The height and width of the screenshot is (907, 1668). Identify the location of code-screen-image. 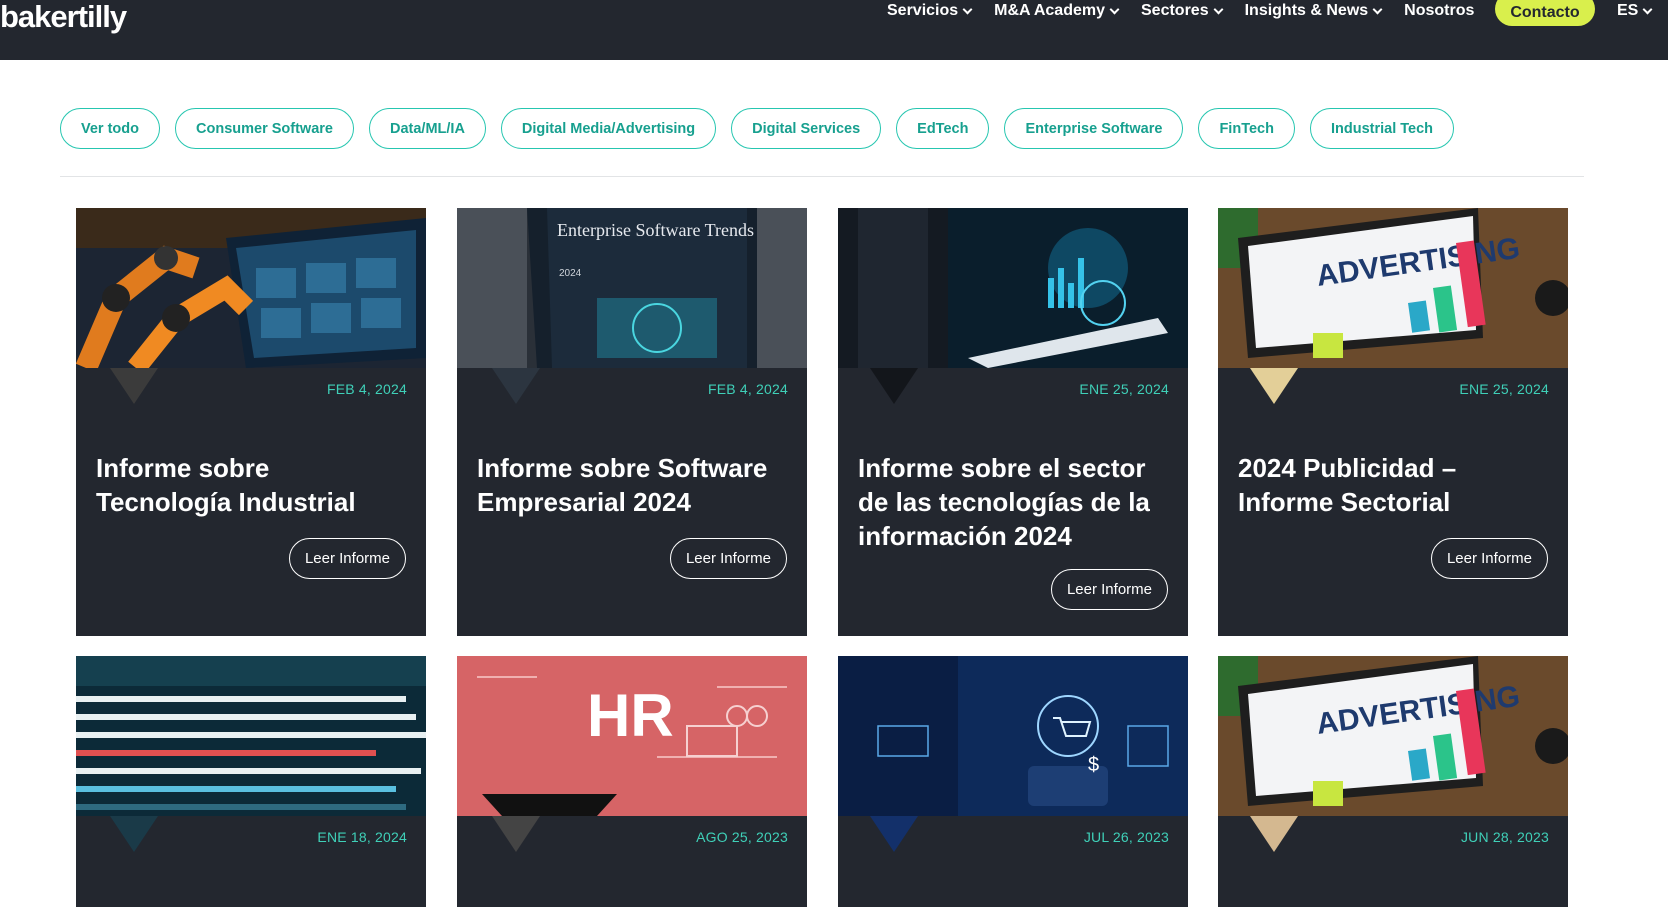
(251, 736).